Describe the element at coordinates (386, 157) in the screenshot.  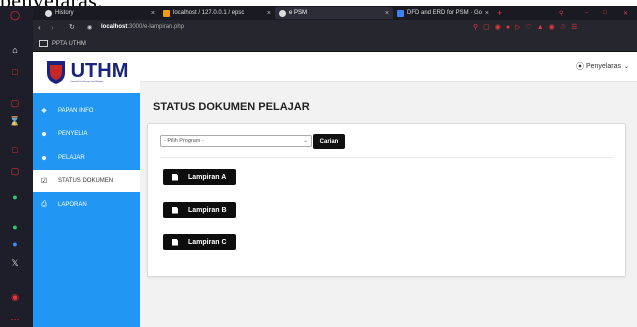
I see `divider` at that location.